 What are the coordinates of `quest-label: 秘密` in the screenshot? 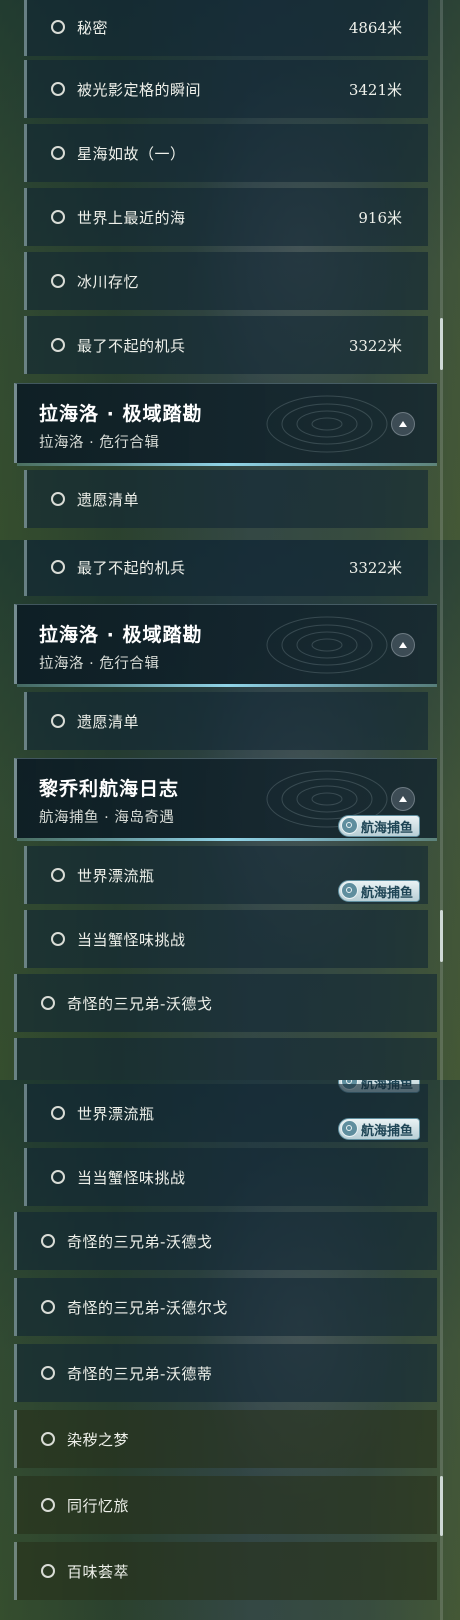 It's located at (93, 27).